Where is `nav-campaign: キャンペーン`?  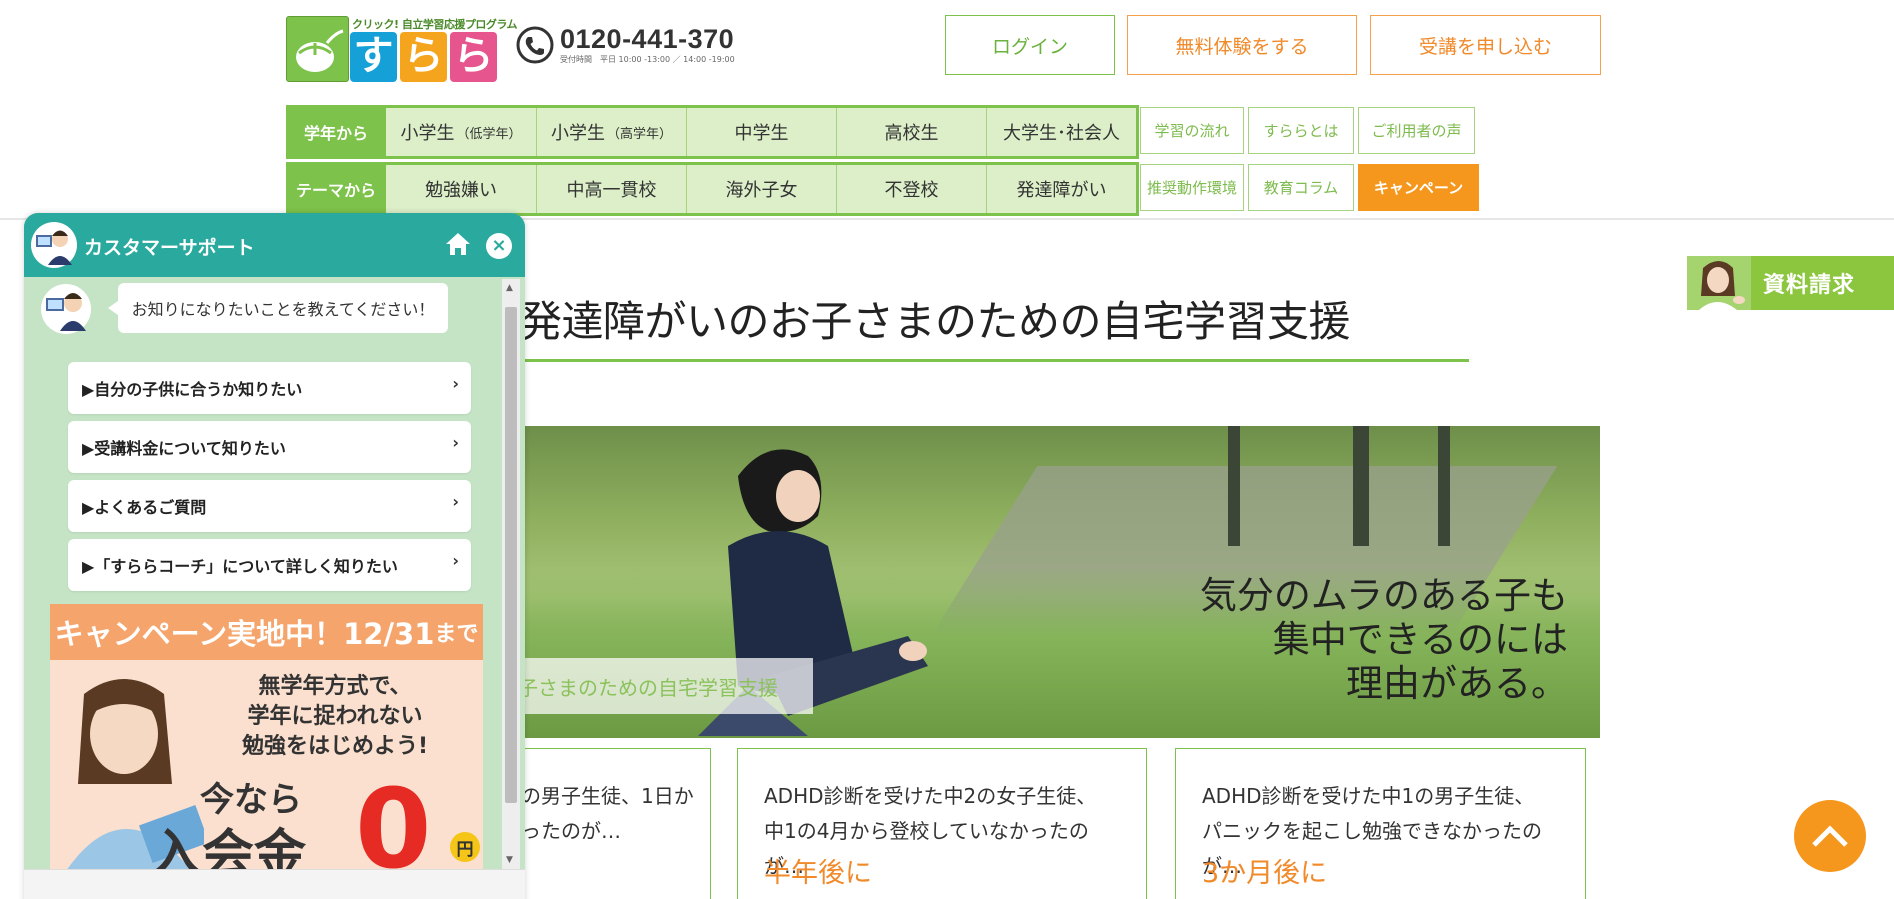 nav-campaign: キャンペーン is located at coordinates (1418, 187).